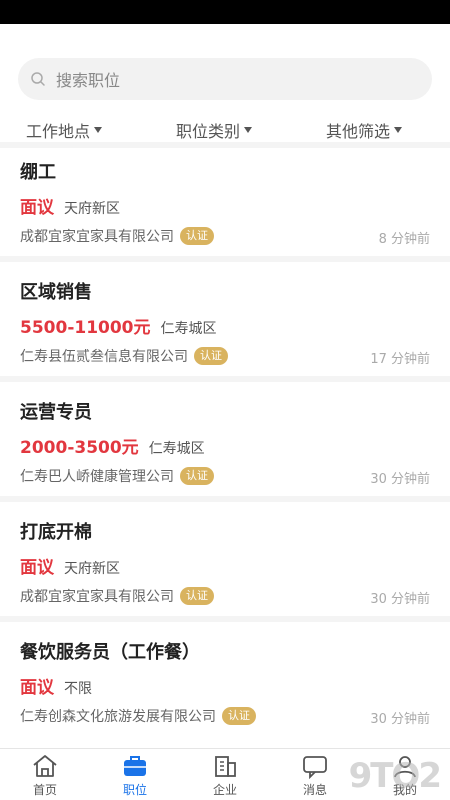  I want to click on job-title: 餐饮服务员（工作餐）, so click(110, 652).